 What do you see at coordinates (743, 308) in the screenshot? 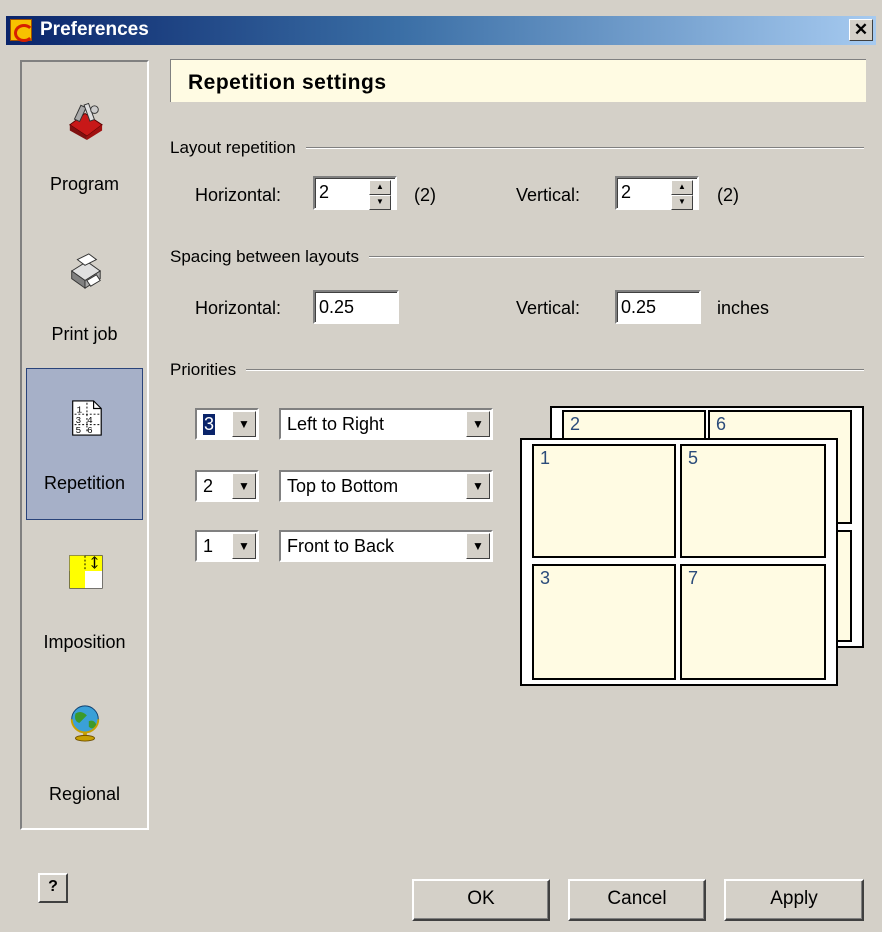
I see `spacing-unit-label: inches` at bounding box center [743, 308].